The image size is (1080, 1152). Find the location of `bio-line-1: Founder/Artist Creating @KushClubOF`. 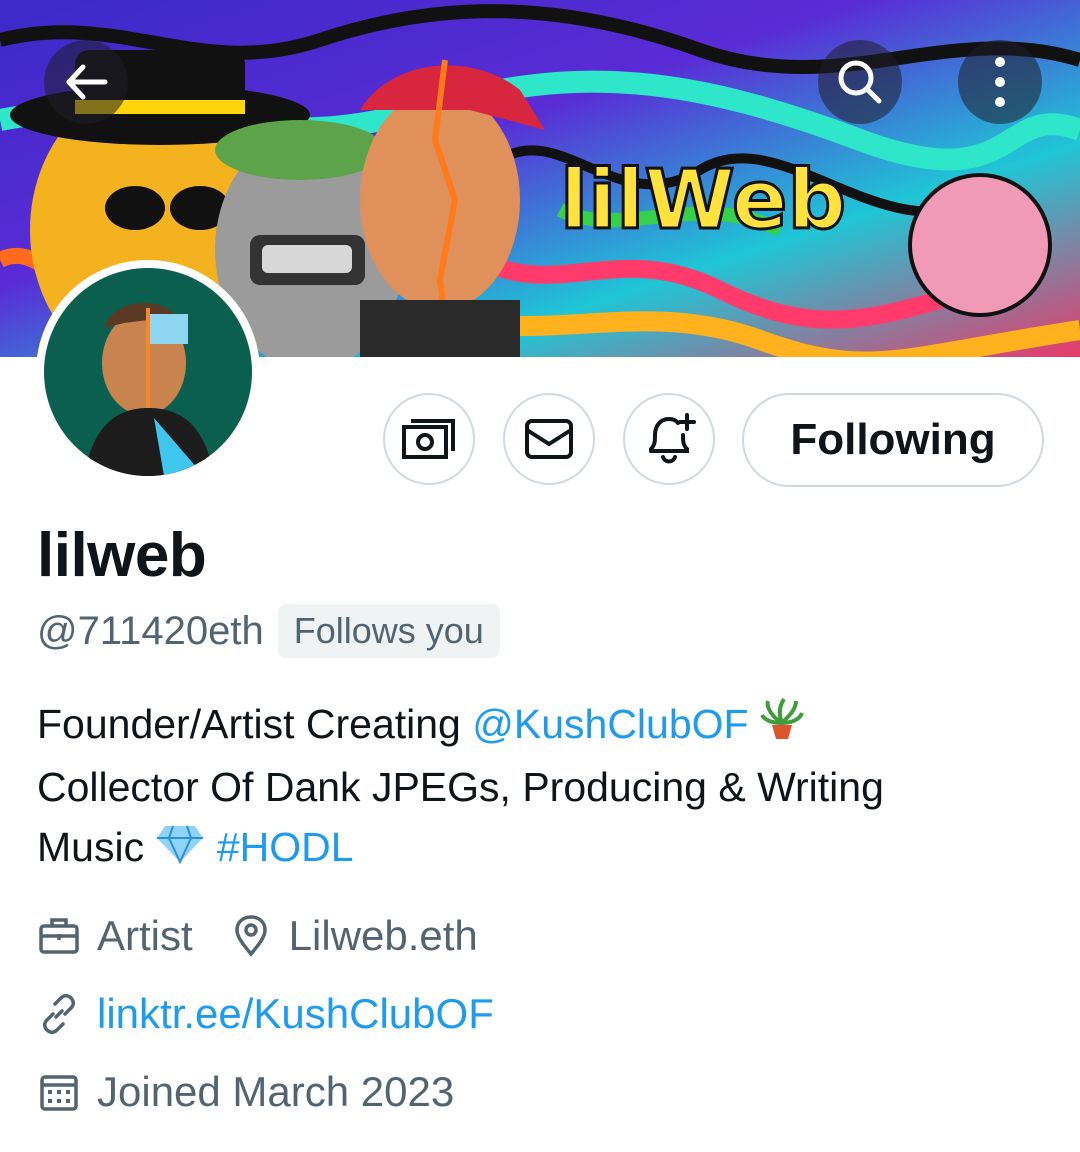

bio-line-1: Founder/Artist Creating @KushClubOF is located at coordinates (537, 725).